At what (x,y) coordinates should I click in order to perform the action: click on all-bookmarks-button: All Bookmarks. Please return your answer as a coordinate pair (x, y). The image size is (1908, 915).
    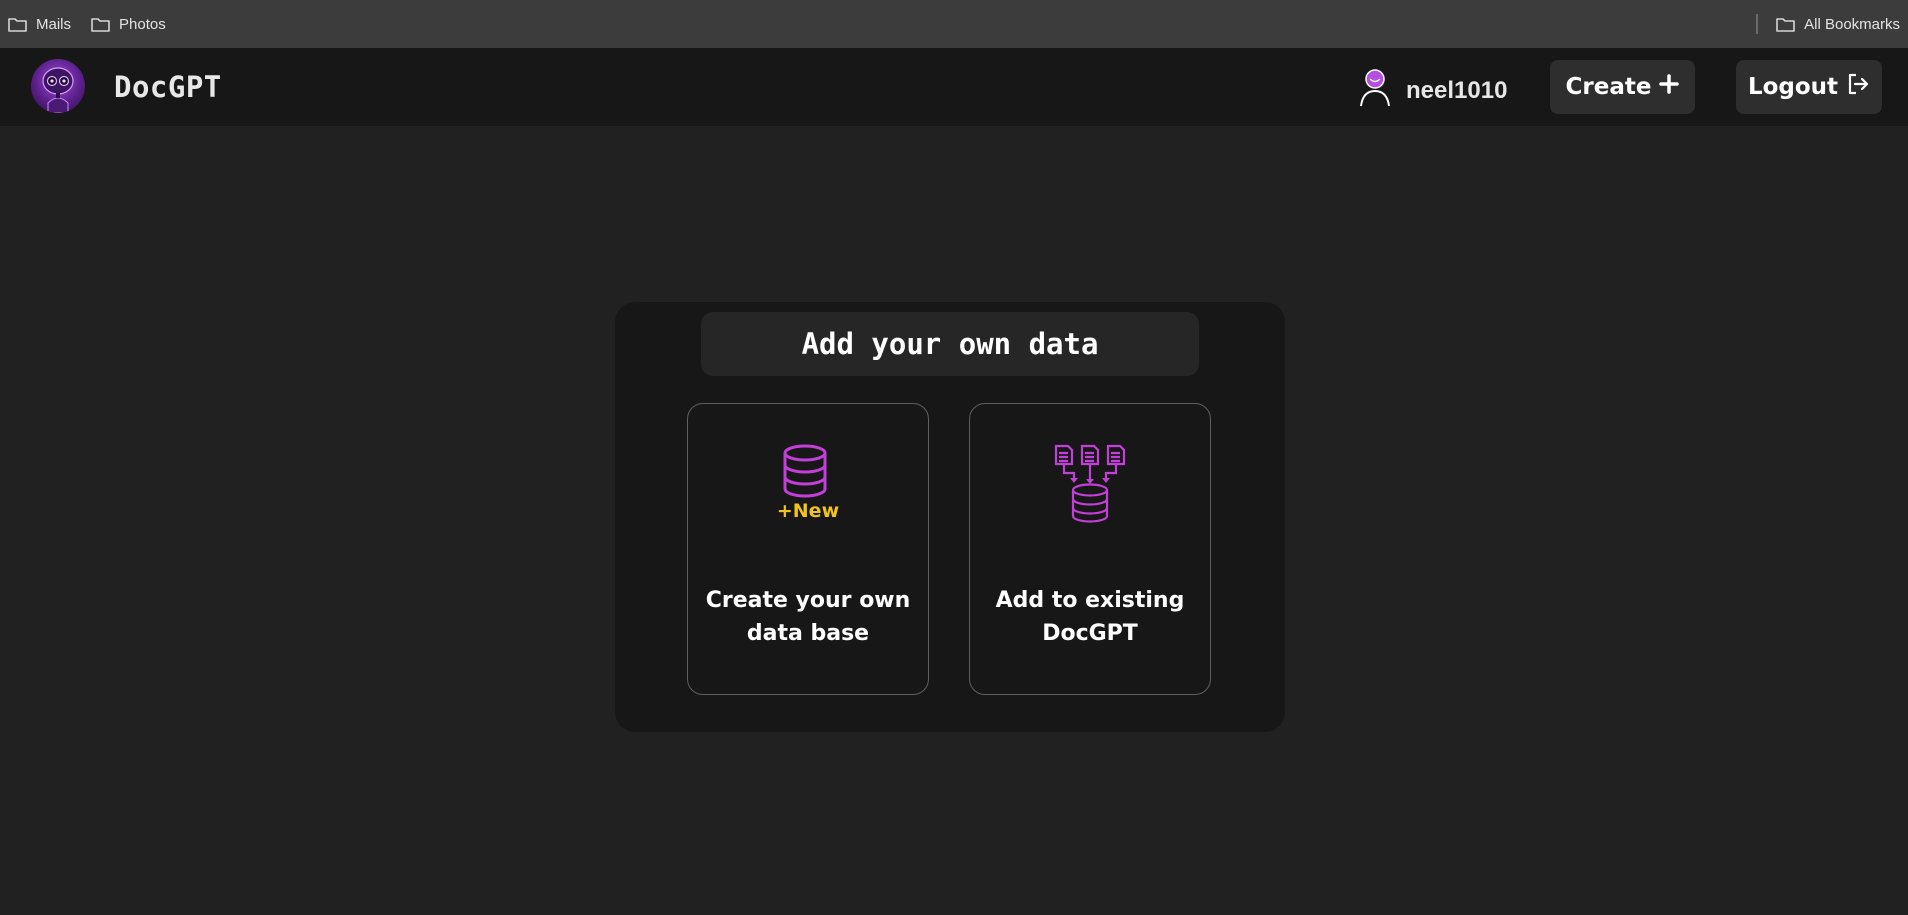
    Looking at the image, I should click on (1838, 24).